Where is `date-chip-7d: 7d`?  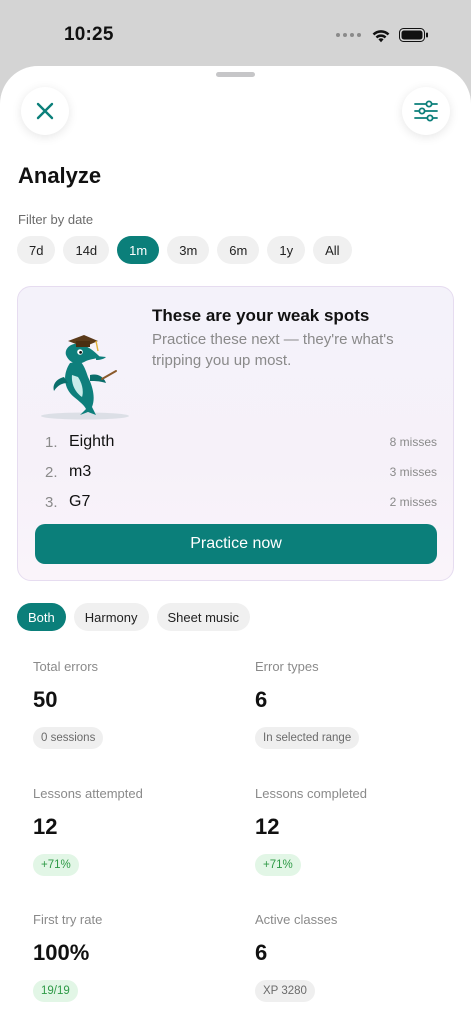 date-chip-7d: 7d is located at coordinates (36, 250).